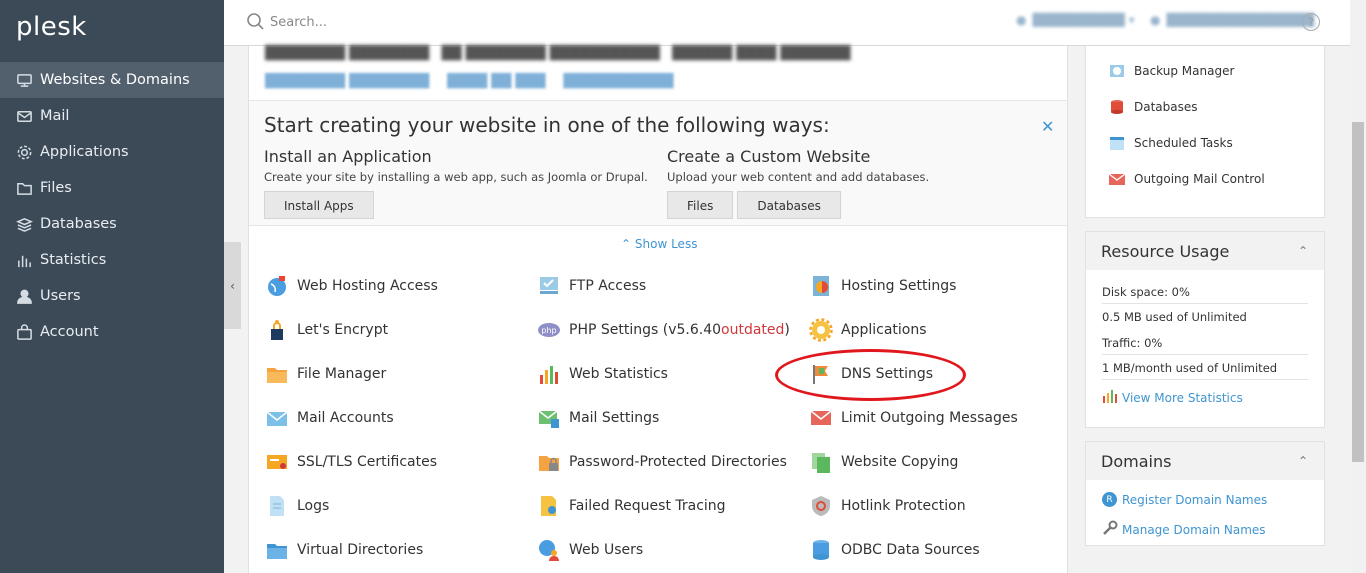 Image resolution: width=1366 pixels, height=573 pixels. I want to click on link-outgoing-mail-control: Outgoing Mail Control, so click(1186, 179).